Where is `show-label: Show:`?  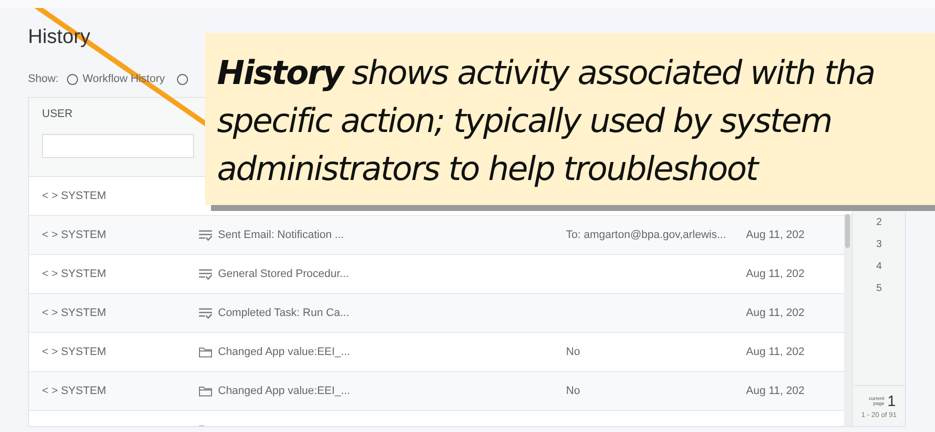 show-label: Show: is located at coordinates (43, 79).